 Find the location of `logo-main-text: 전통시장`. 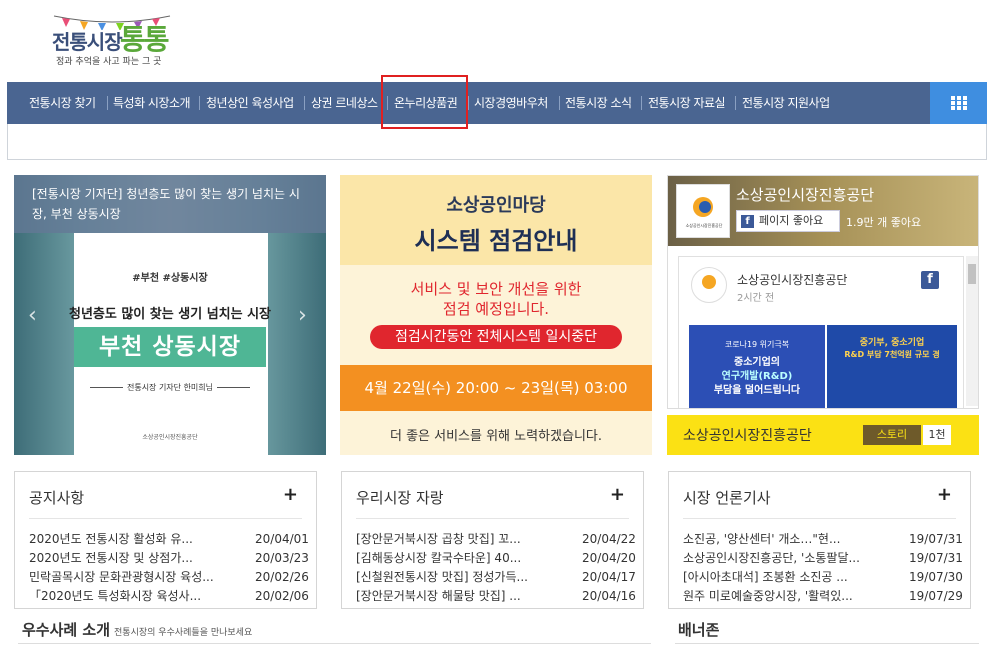

logo-main-text: 전통시장 is located at coordinates (87, 42).